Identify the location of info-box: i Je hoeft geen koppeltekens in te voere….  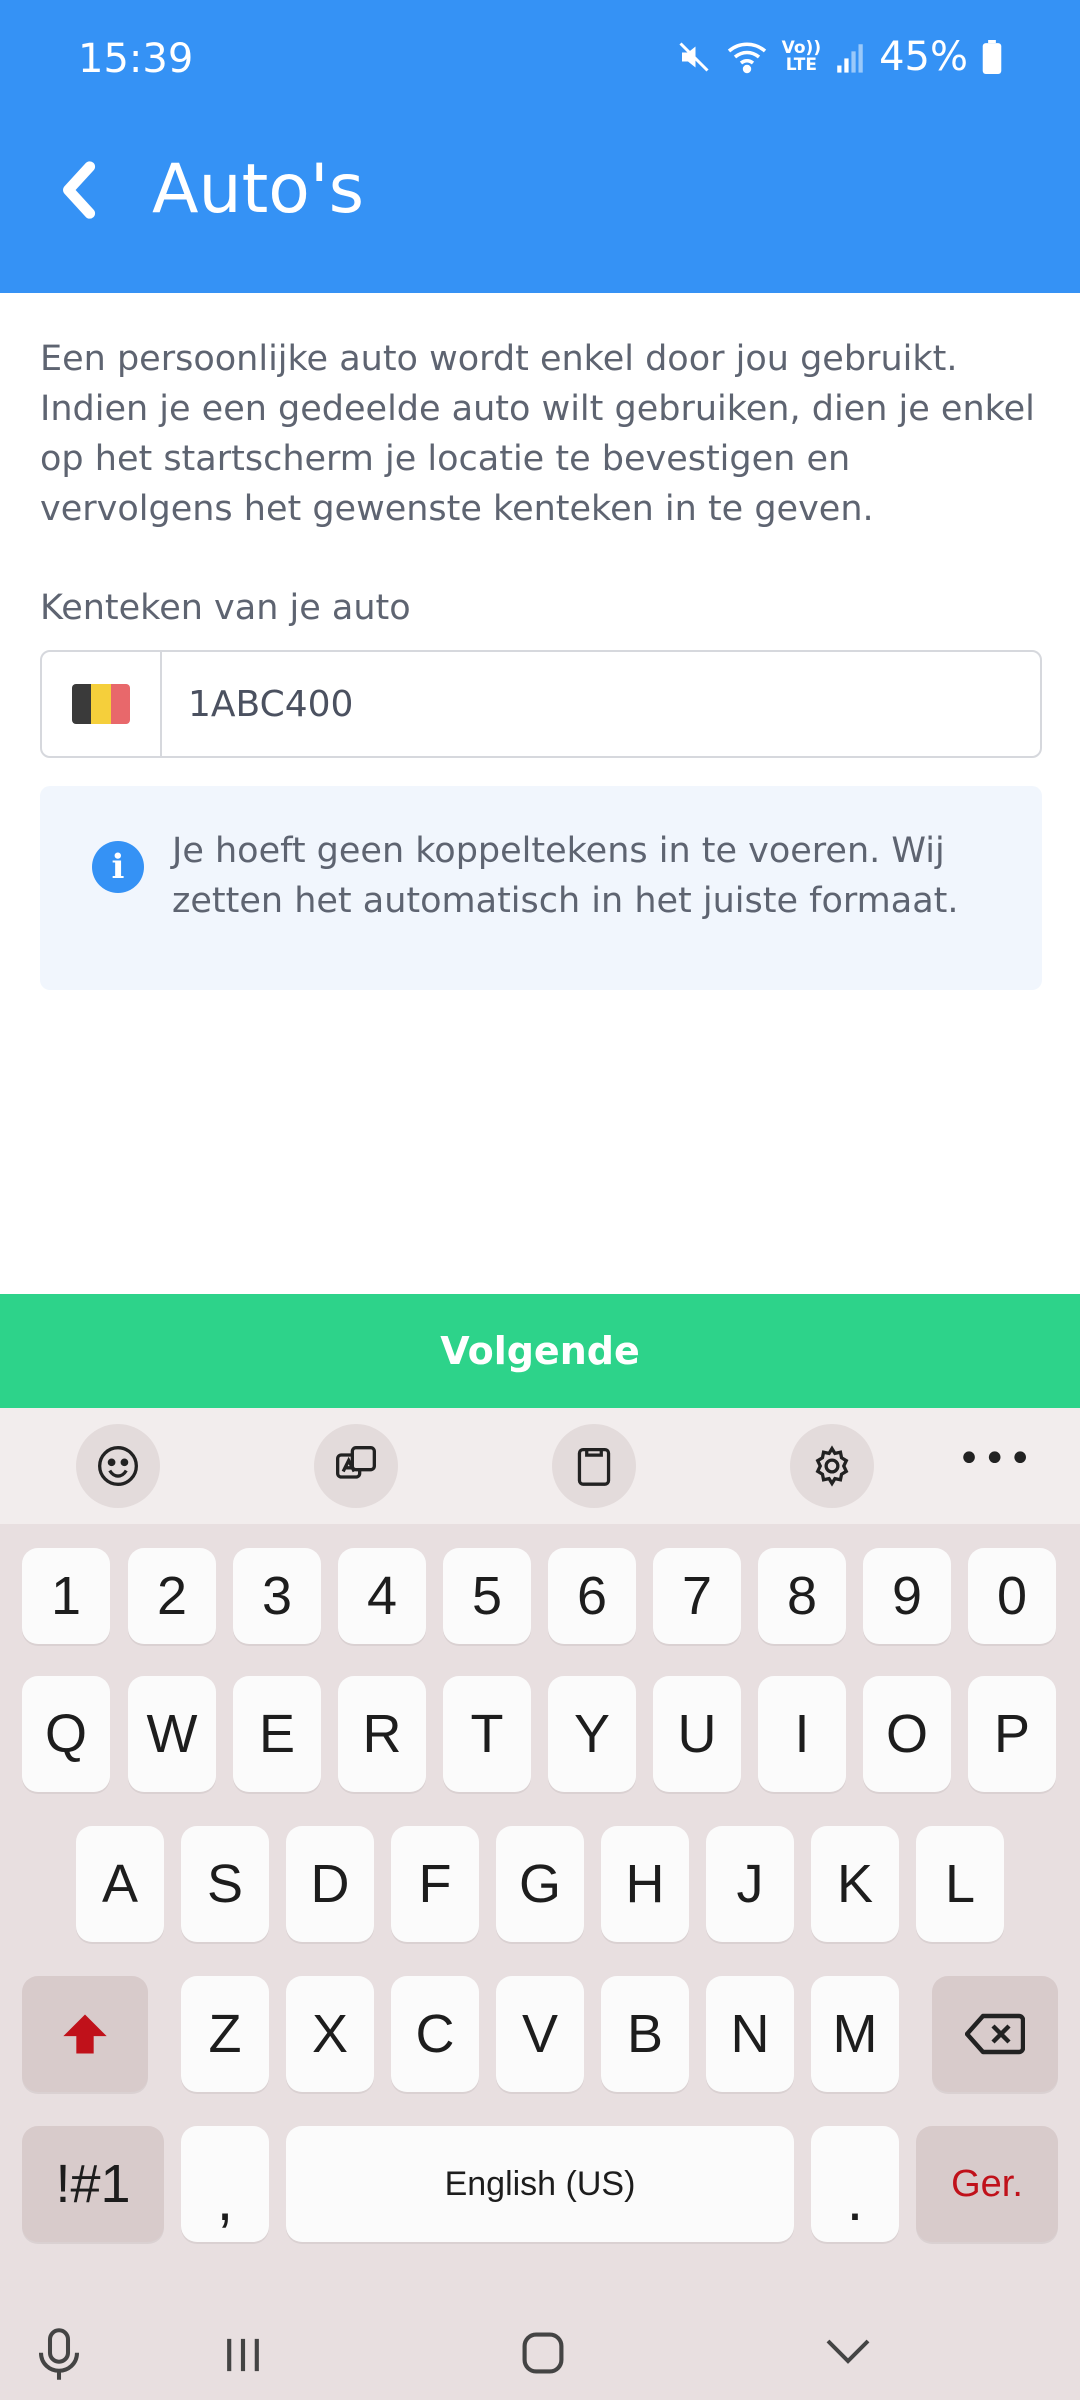
(541, 888).